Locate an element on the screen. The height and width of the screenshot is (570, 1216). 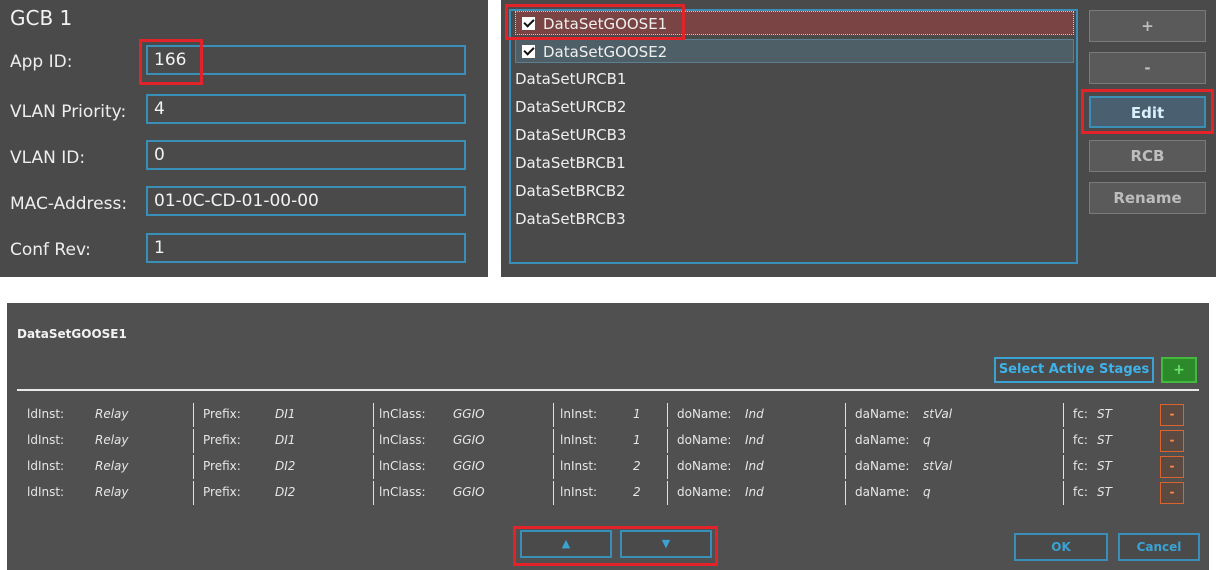
lninst-value: 1 is located at coordinates (637, 440).